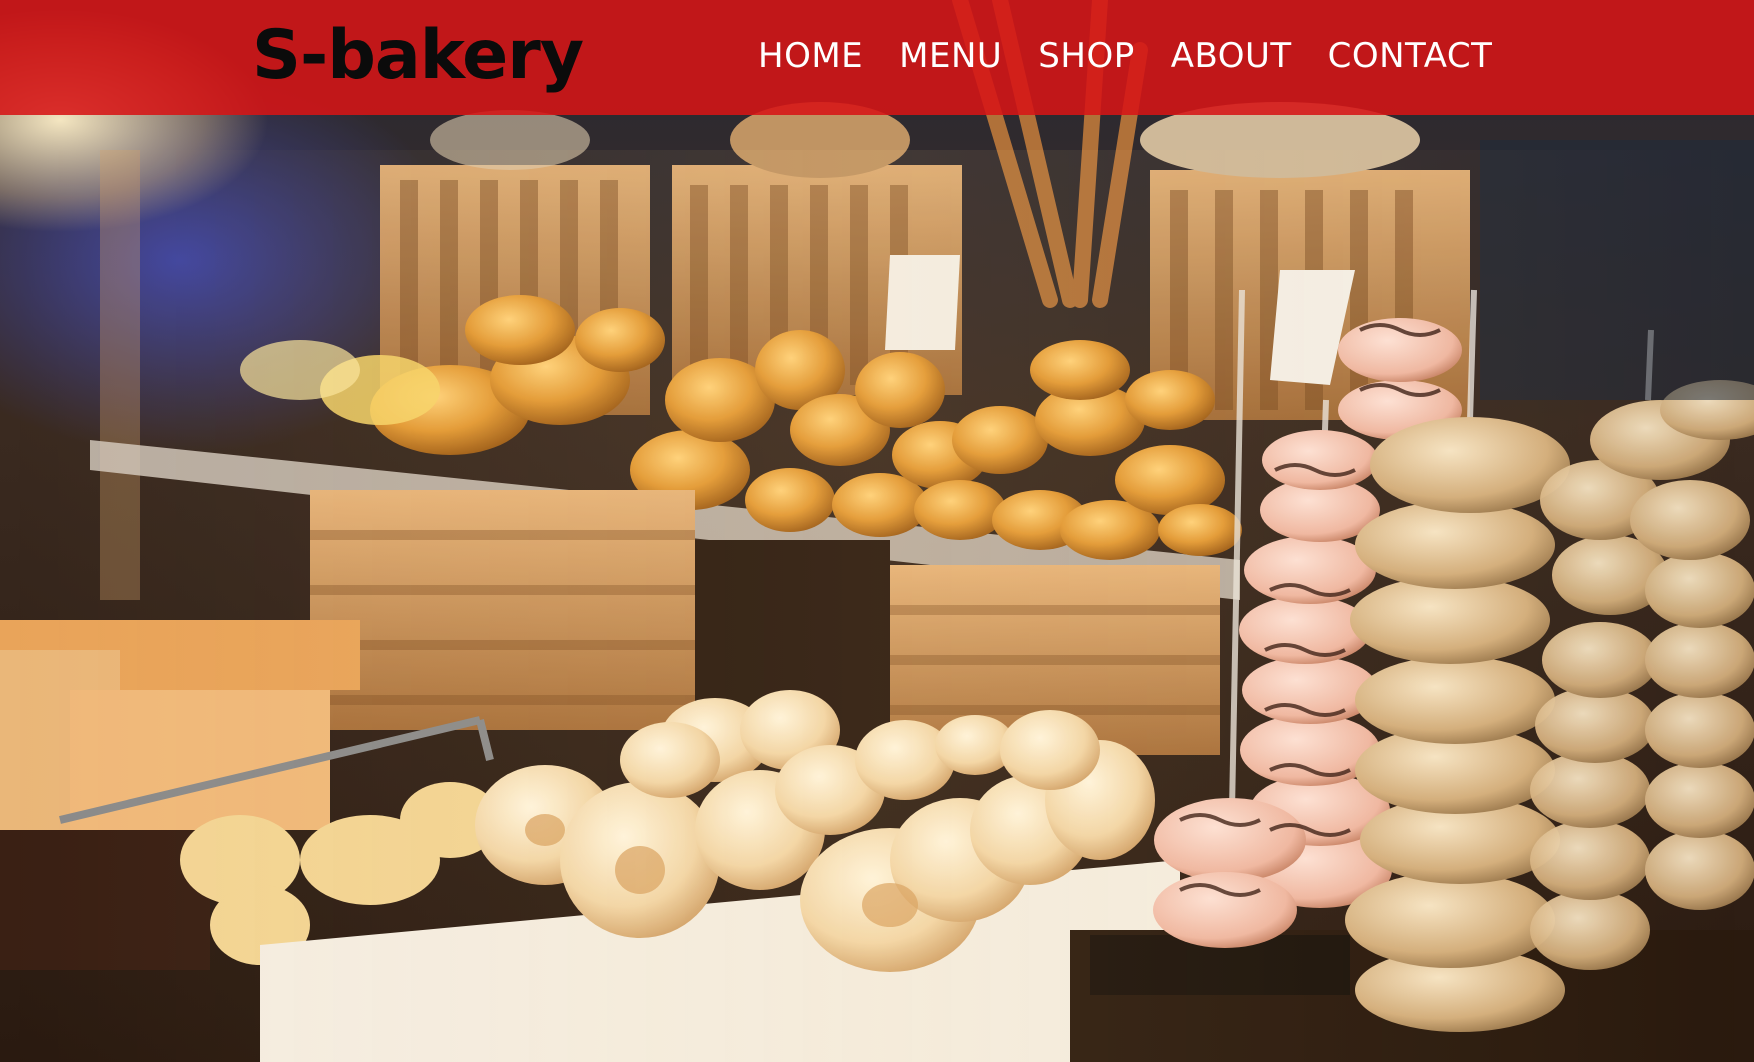 The height and width of the screenshot is (1062, 1754). Describe the element at coordinates (950, 56) in the screenshot. I see `nav-link-menu: MENU` at that location.